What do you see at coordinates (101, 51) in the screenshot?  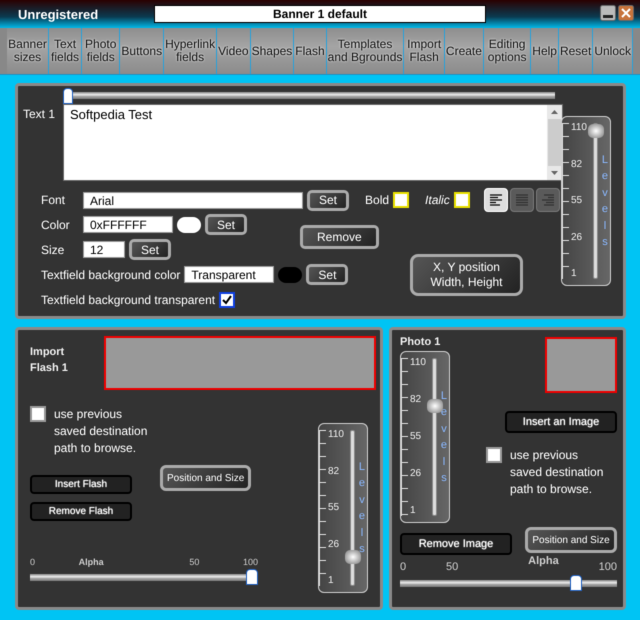 I see `menu-tab: Photo fields` at bounding box center [101, 51].